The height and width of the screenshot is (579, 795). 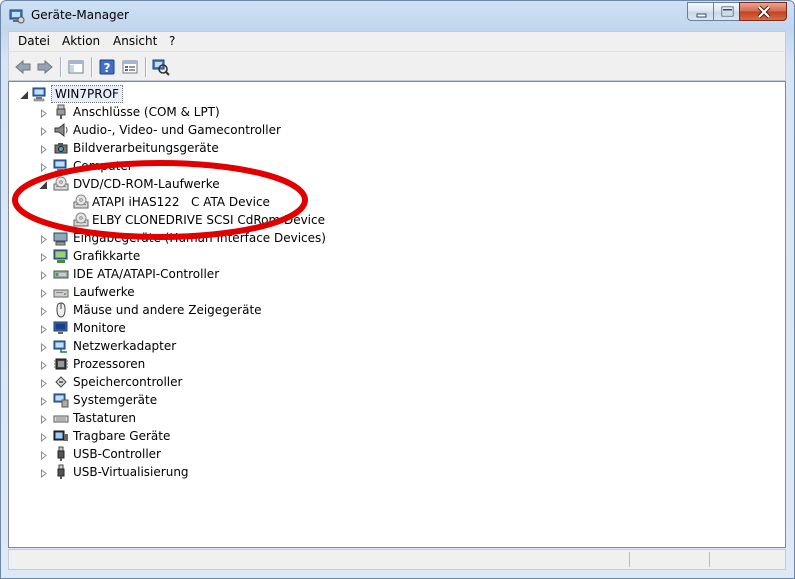 What do you see at coordinates (146, 112) in the screenshot?
I see `category-label: Anschlüsse (COM & LPT)` at bounding box center [146, 112].